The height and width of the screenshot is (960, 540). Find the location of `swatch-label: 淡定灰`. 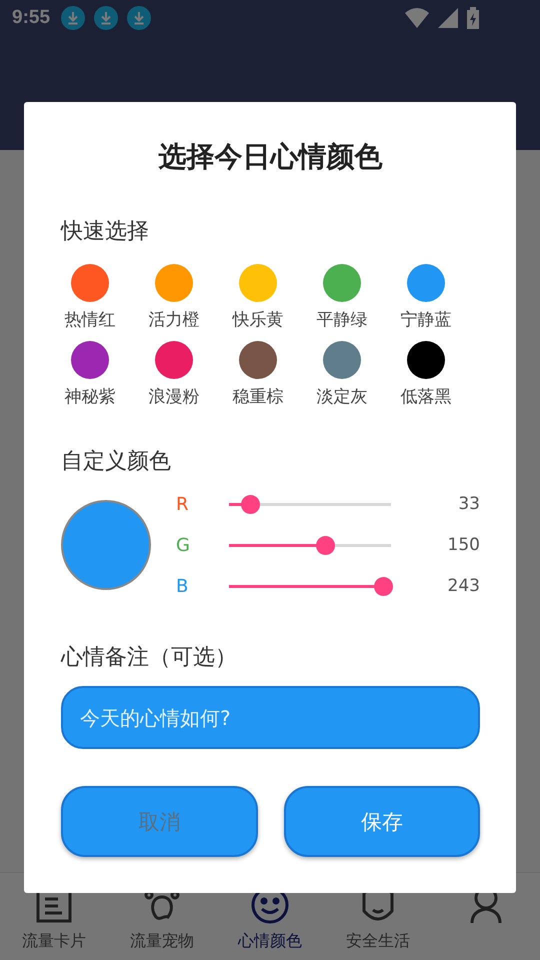

swatch-label: 淡定灰 is located at coordinates (342, 397).